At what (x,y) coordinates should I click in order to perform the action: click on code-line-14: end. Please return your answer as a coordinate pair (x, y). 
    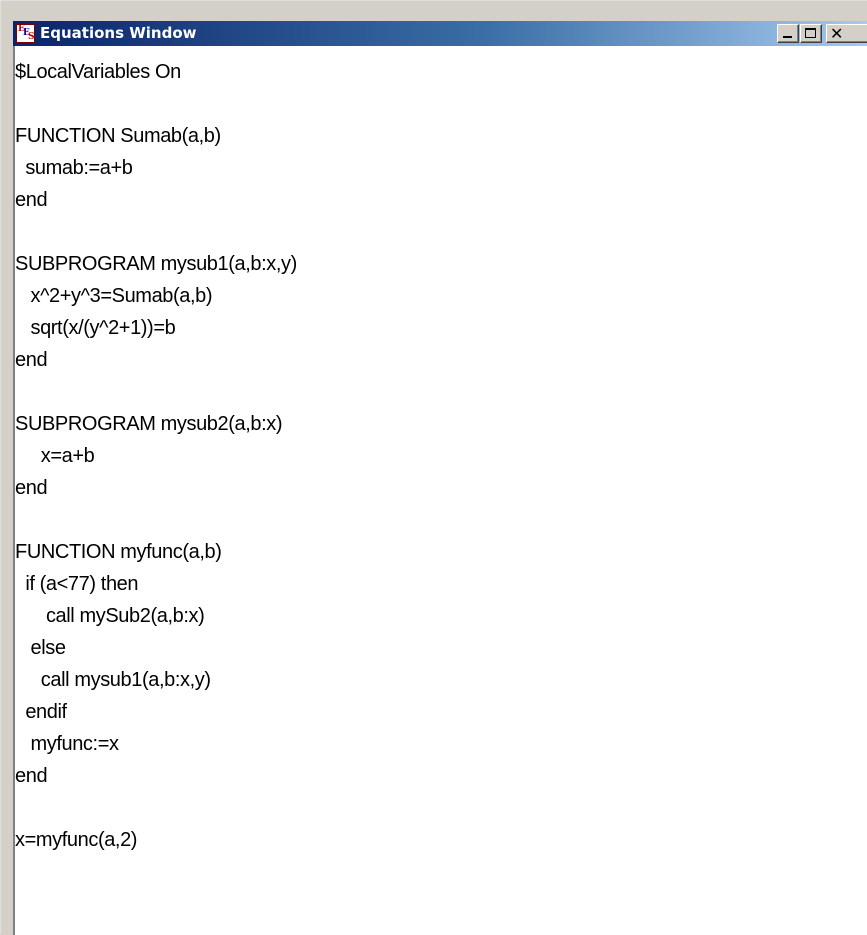
    Looking at the image, I should click on (31, 488).